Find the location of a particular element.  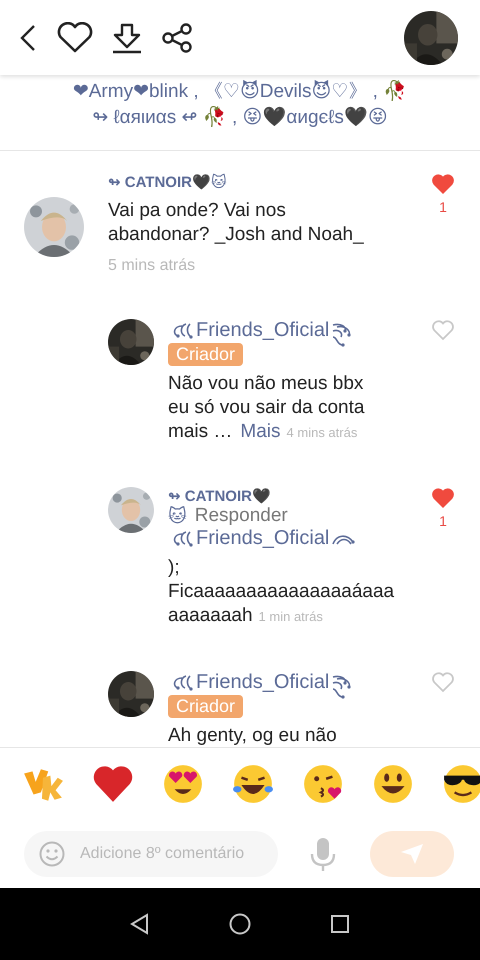

heart-icon is located at coordinates (75, 38).